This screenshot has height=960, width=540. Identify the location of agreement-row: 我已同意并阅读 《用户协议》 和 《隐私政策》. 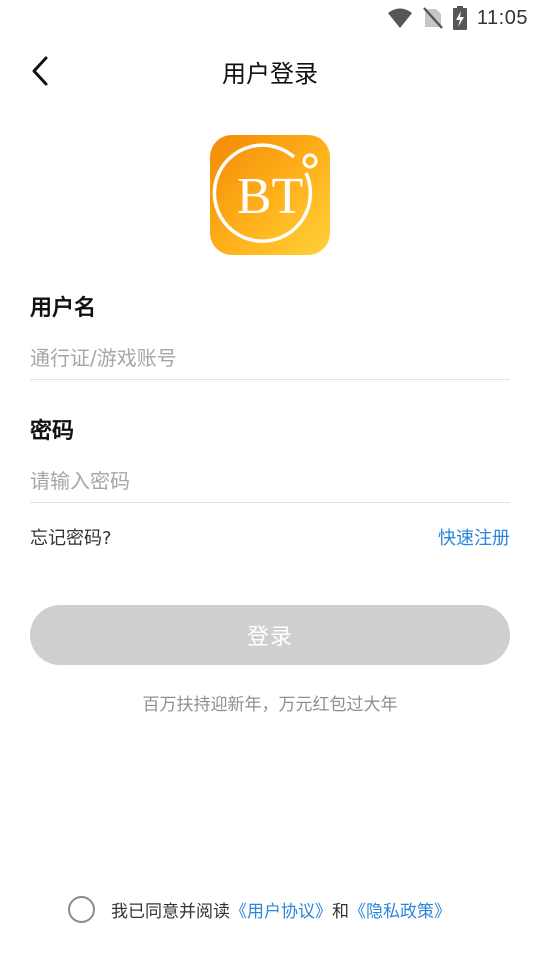
(259, 909).